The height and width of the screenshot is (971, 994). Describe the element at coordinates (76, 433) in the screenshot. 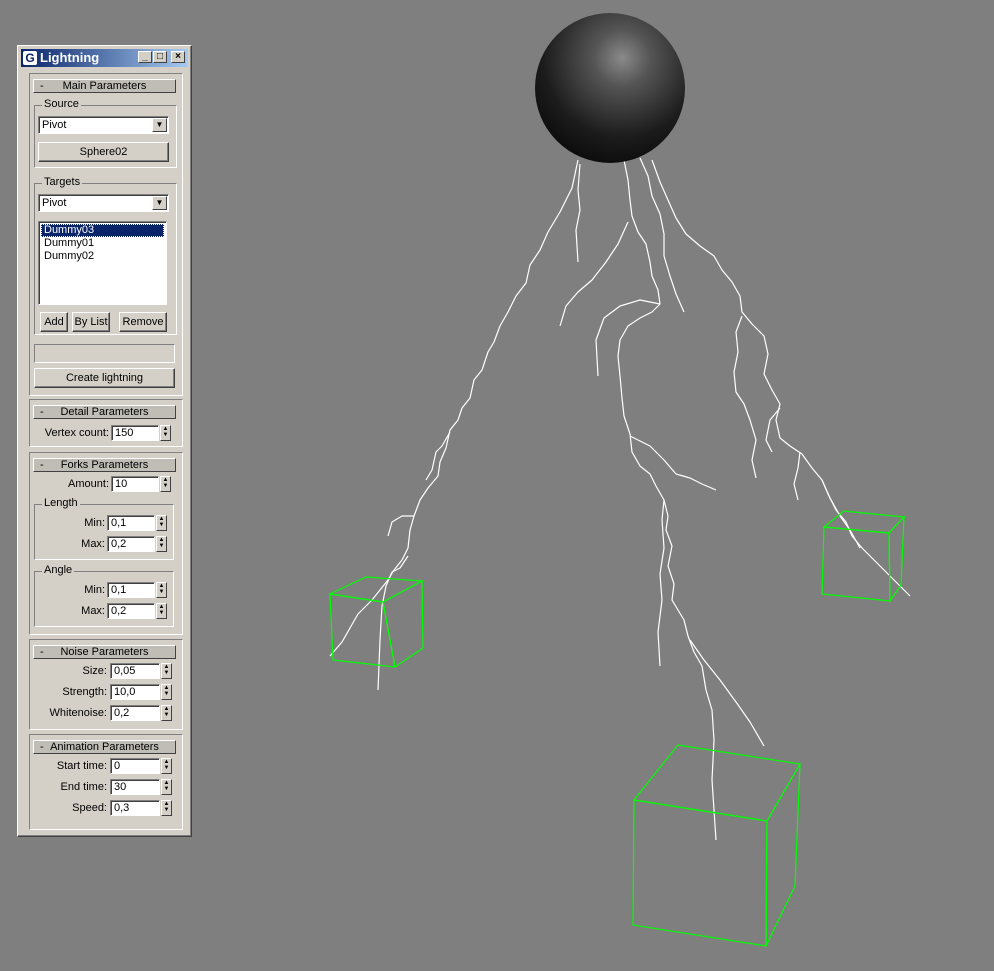

I see `vertex-count-label: Vertex count:` at that location.